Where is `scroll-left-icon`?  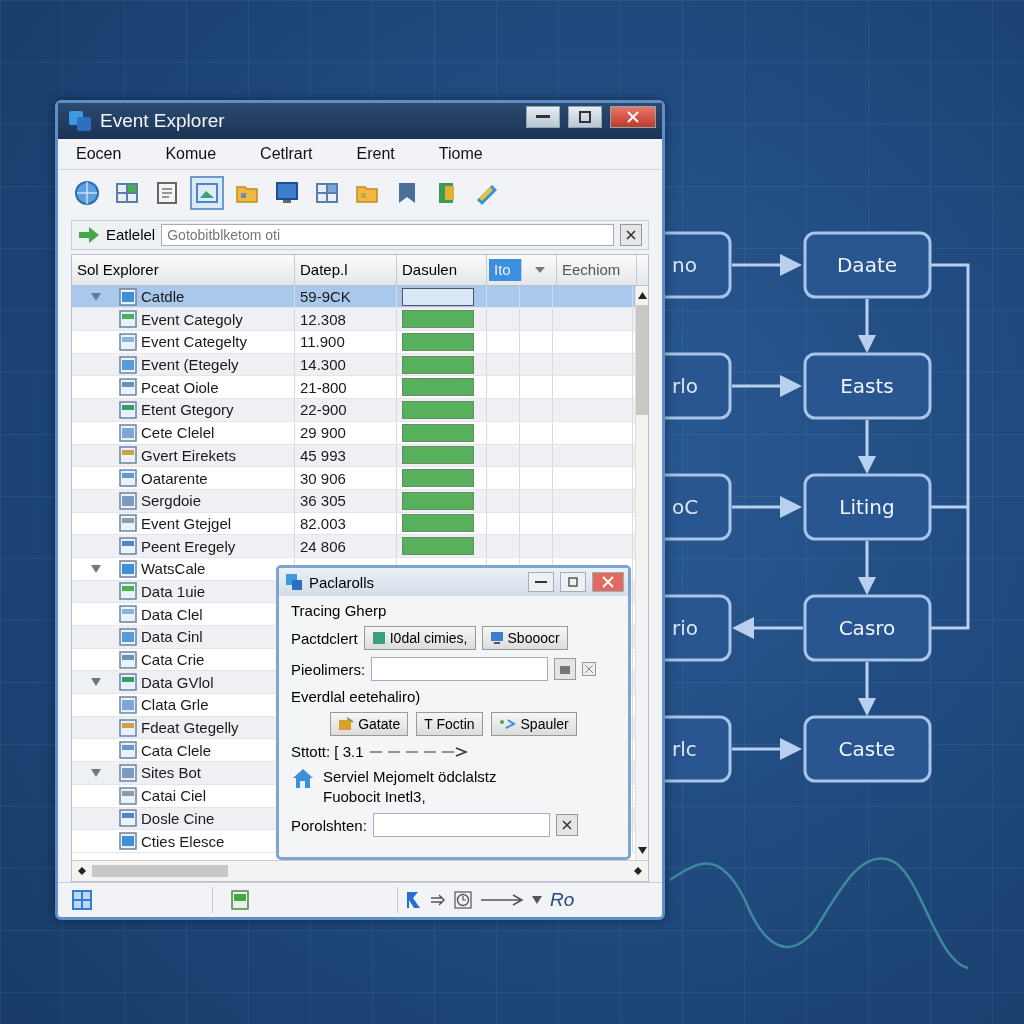
scroll-left-icon is located at coordinates (82, 871).